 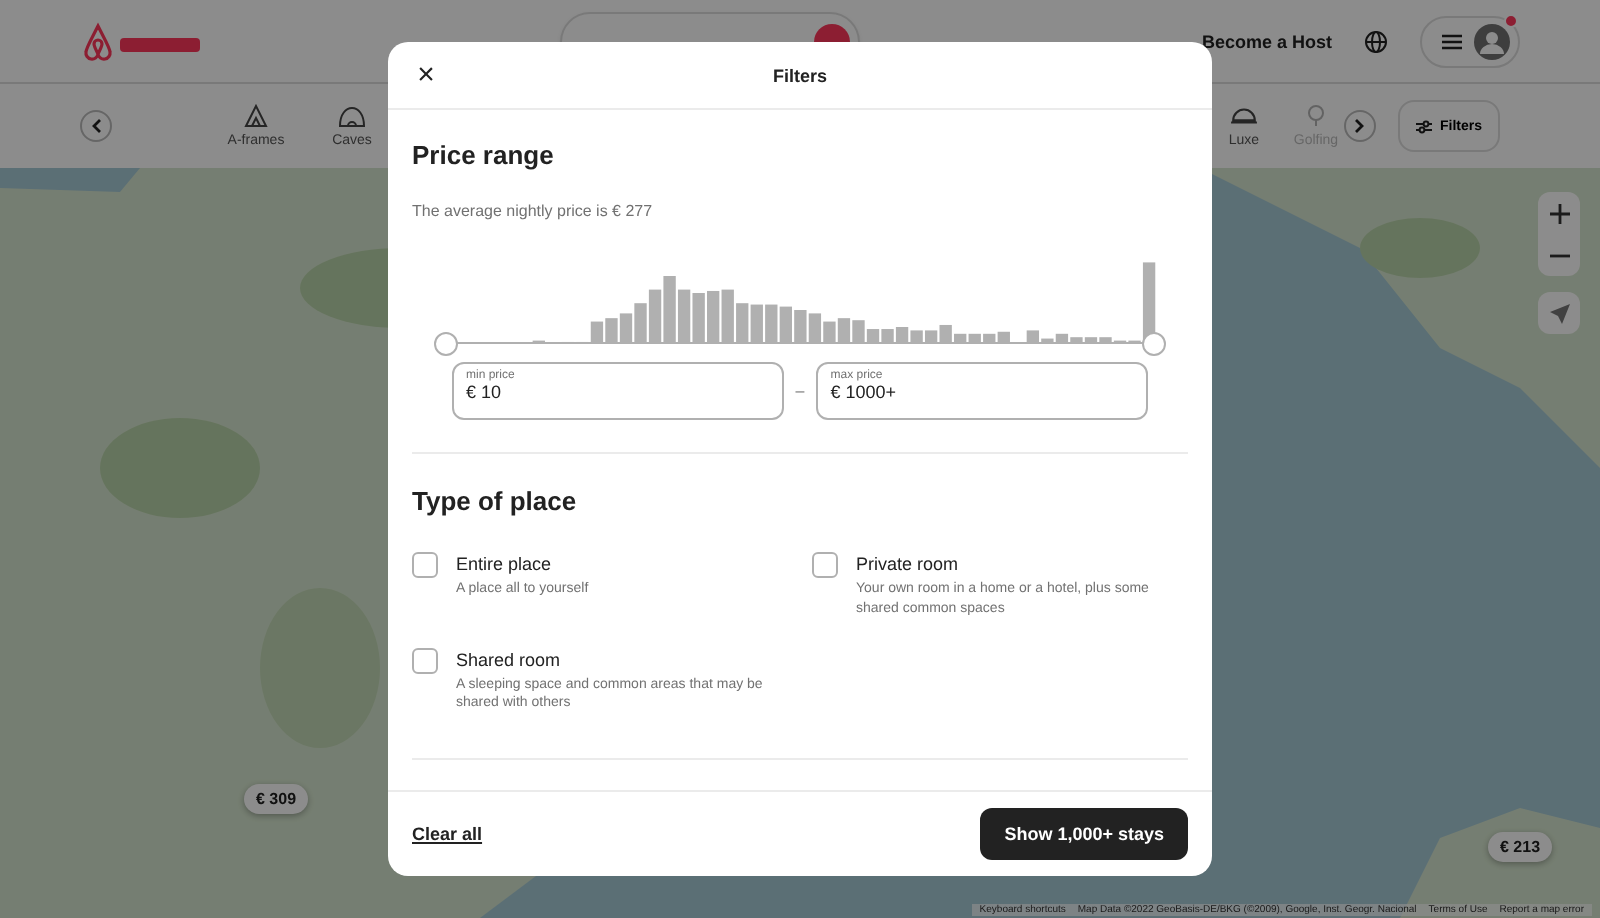 What do you see at coordinates (618, 392) in the screenshot?
I see `min-price-input: € 10` at bounding box center [618, 392].